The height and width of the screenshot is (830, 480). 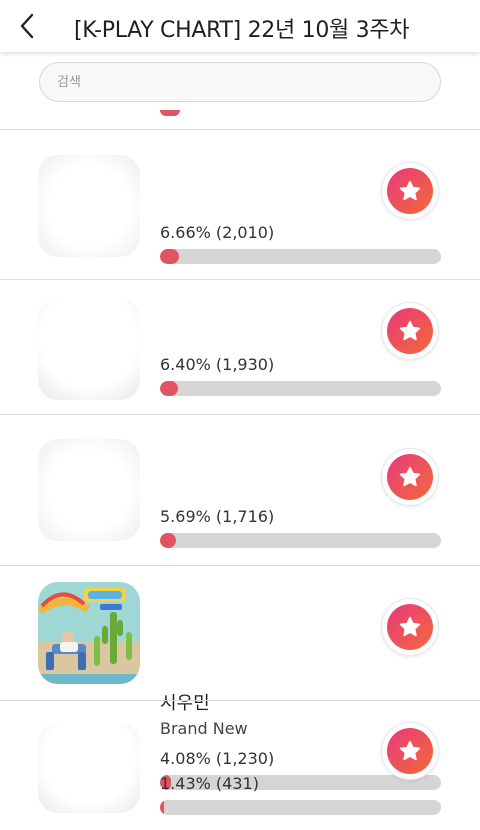 I want to click on list-item-partial, so click(x=240, y=120).